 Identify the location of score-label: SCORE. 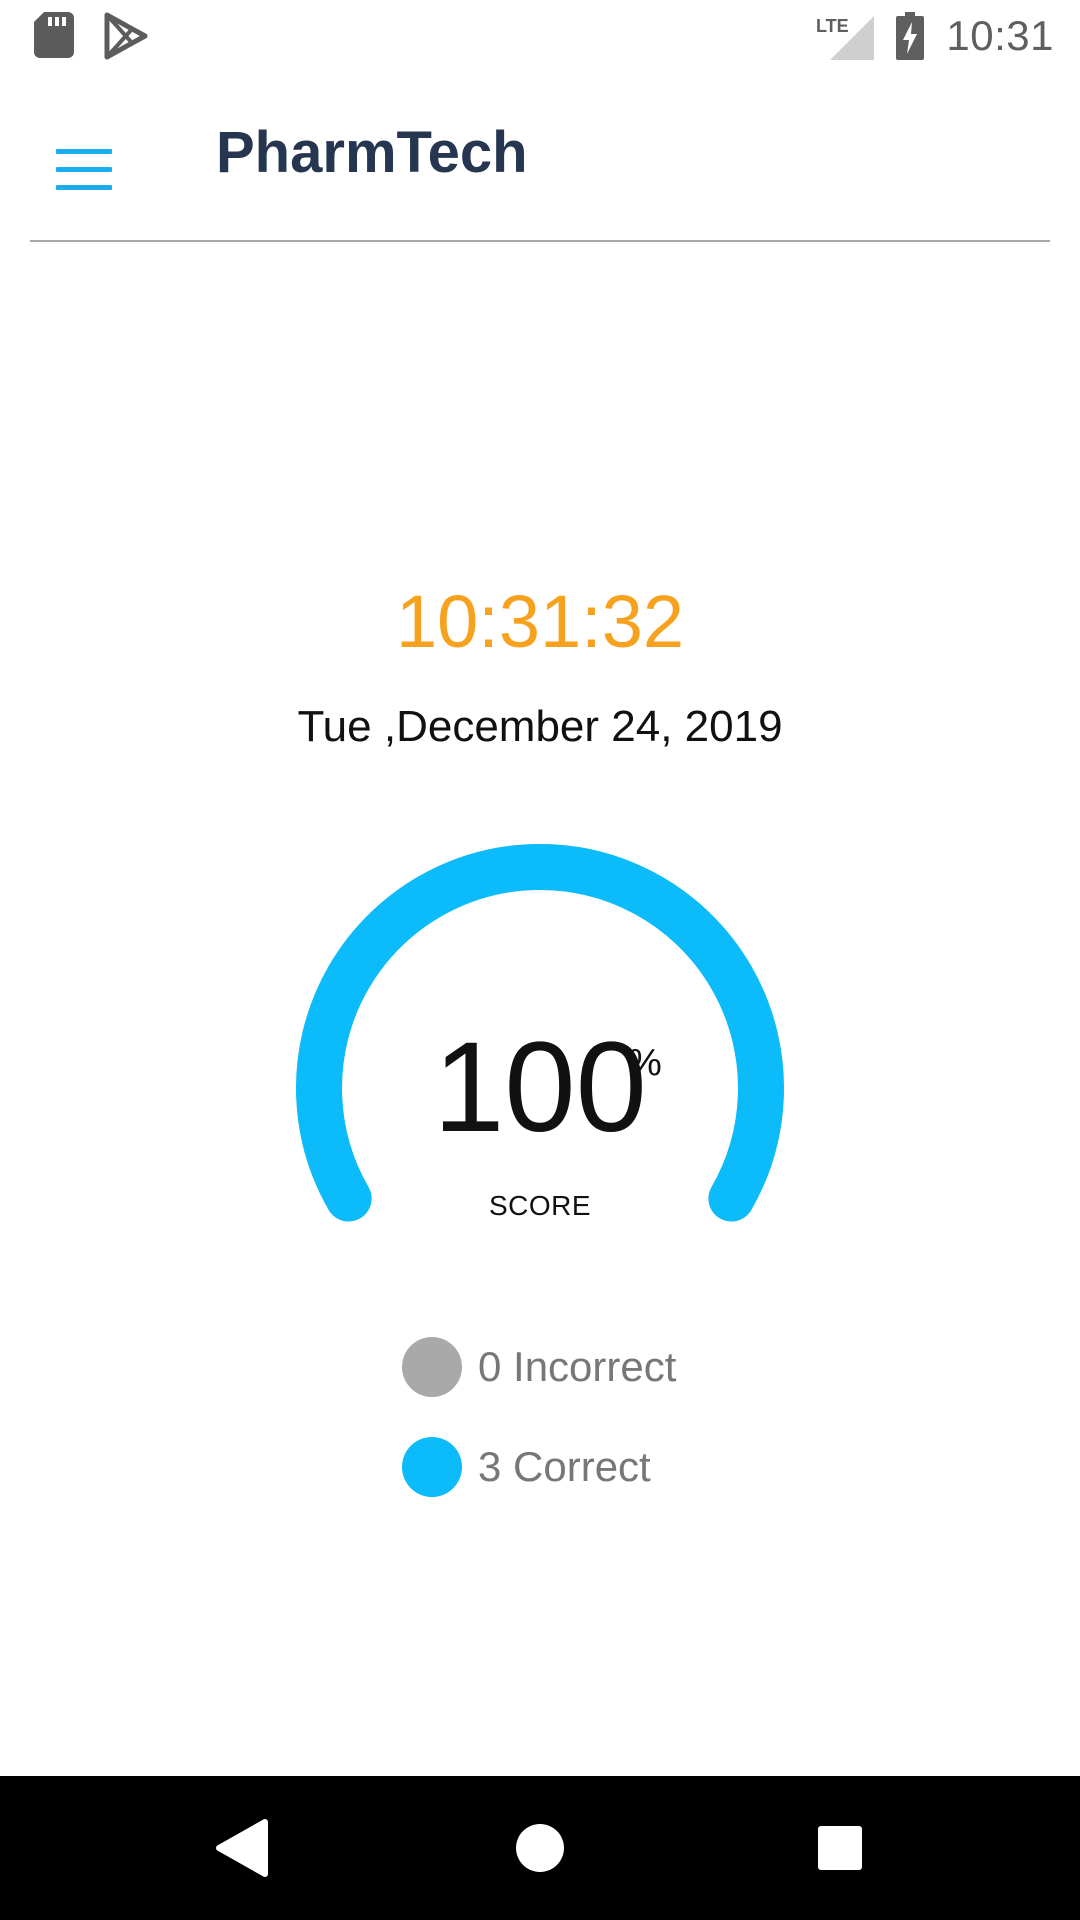
(540, 1205).